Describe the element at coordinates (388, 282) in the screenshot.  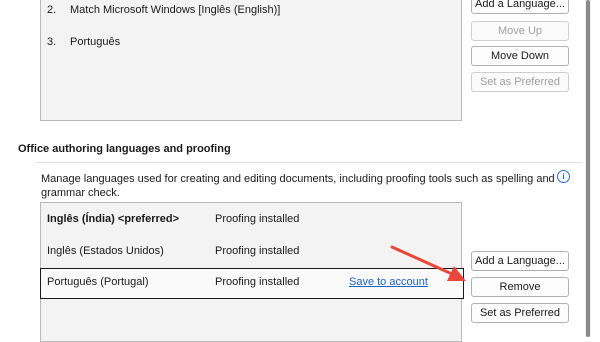
I see `save-to-account-link: Save to account` at that location.